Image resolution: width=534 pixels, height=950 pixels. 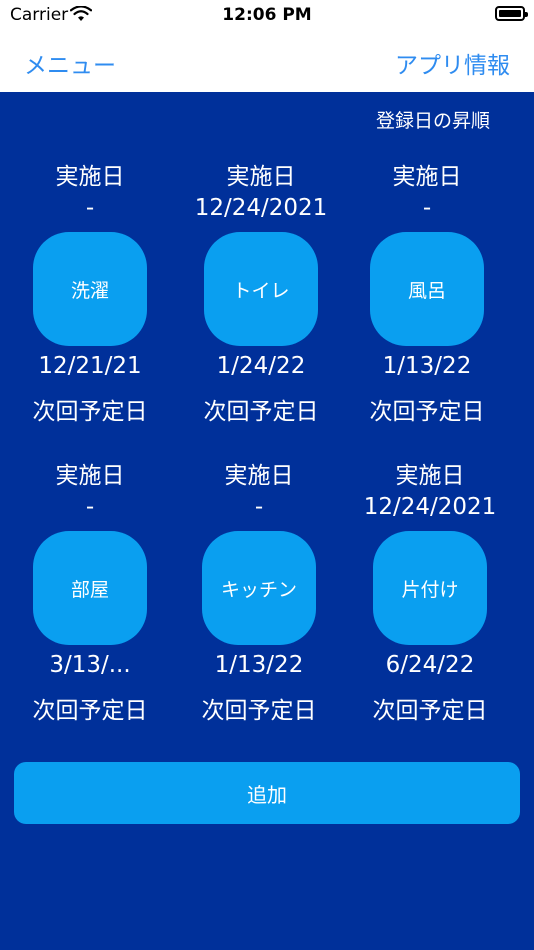 What do you see at coordinates (90, 588) in the screenshot?
I see `task-button-room: 部屋` at bounding box center [90, 588].